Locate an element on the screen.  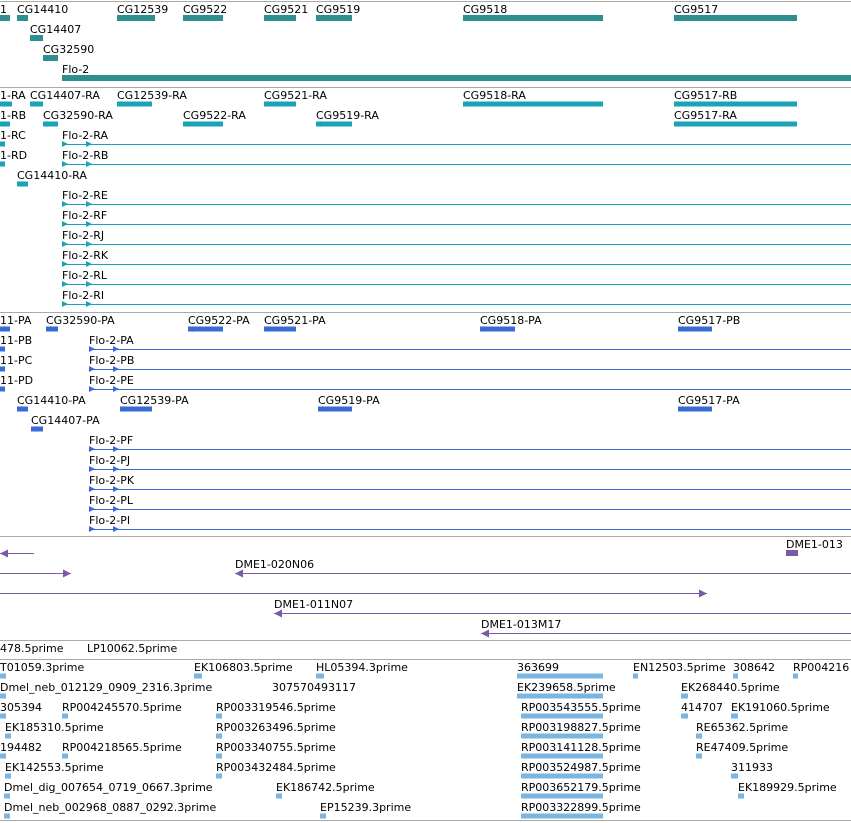
feature: EP15239.3prime is located at coordinates (365, 810).